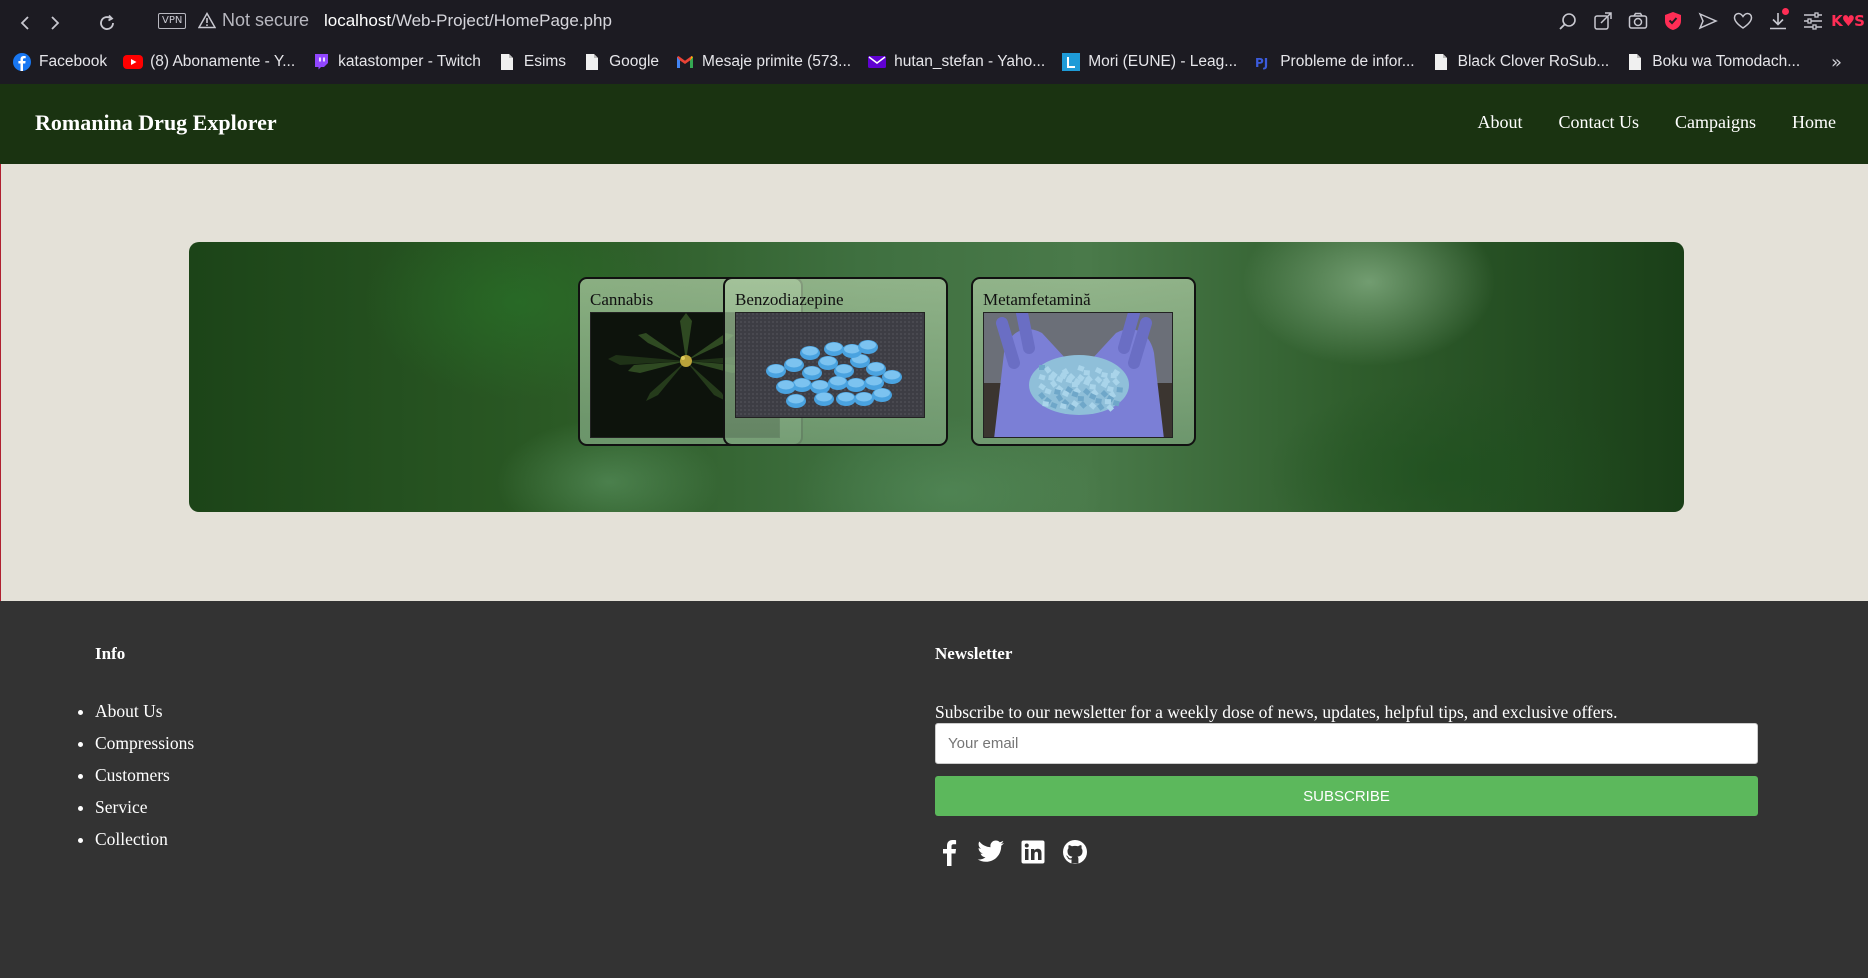  What do you see at coordinates (156, 122) in the screenshot?
I see `site-title: Romanina Drug Explorer` at bounding box center [156, 122].